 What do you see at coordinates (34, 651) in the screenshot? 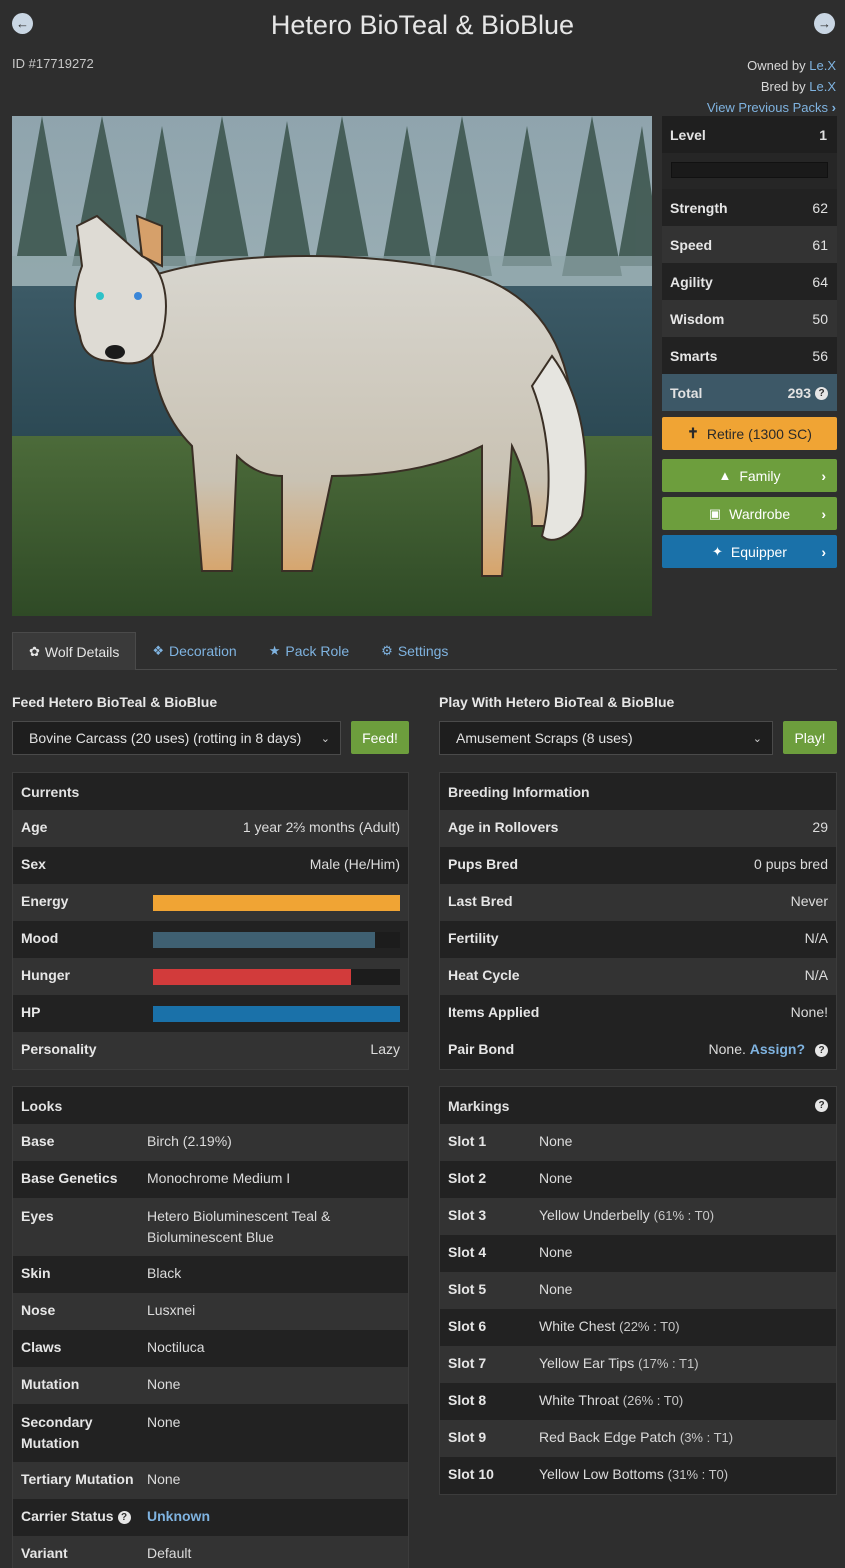
I see `paw-icon: ✿` at bounding box center [34, 651].